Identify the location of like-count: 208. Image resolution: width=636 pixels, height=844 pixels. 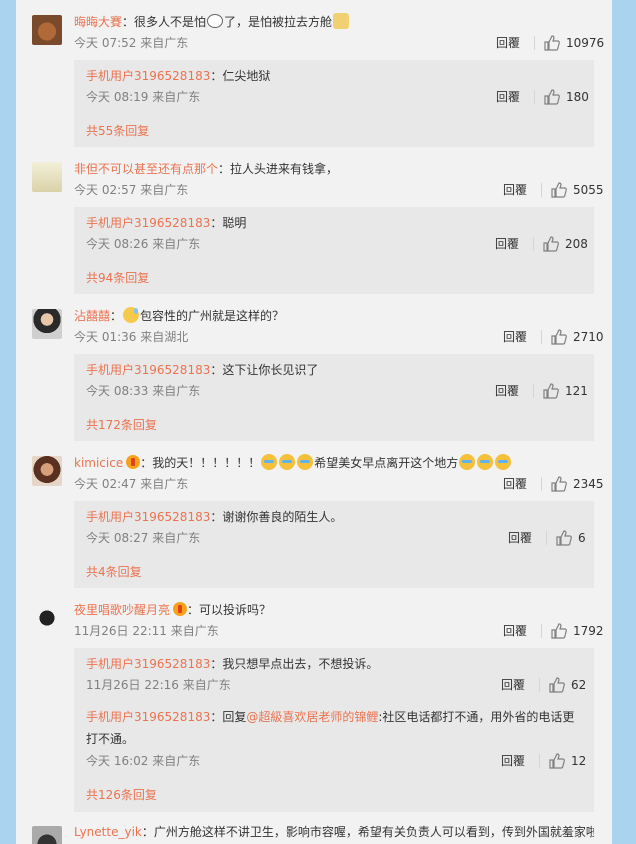
(576, 244).